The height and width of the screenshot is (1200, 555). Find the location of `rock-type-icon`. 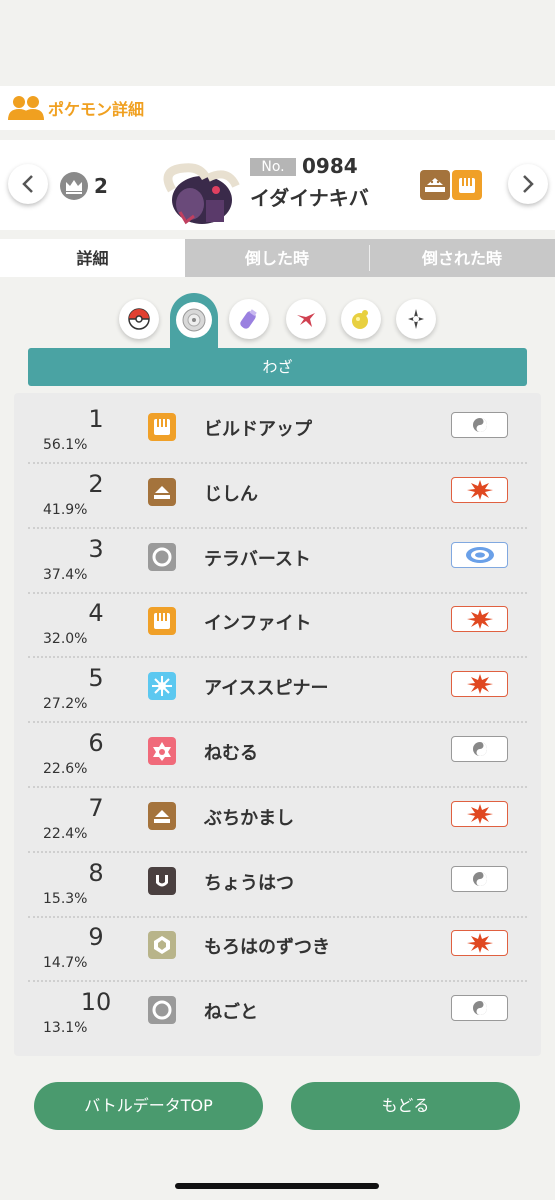

rock-type-icon is located at coordinates (162, 945).